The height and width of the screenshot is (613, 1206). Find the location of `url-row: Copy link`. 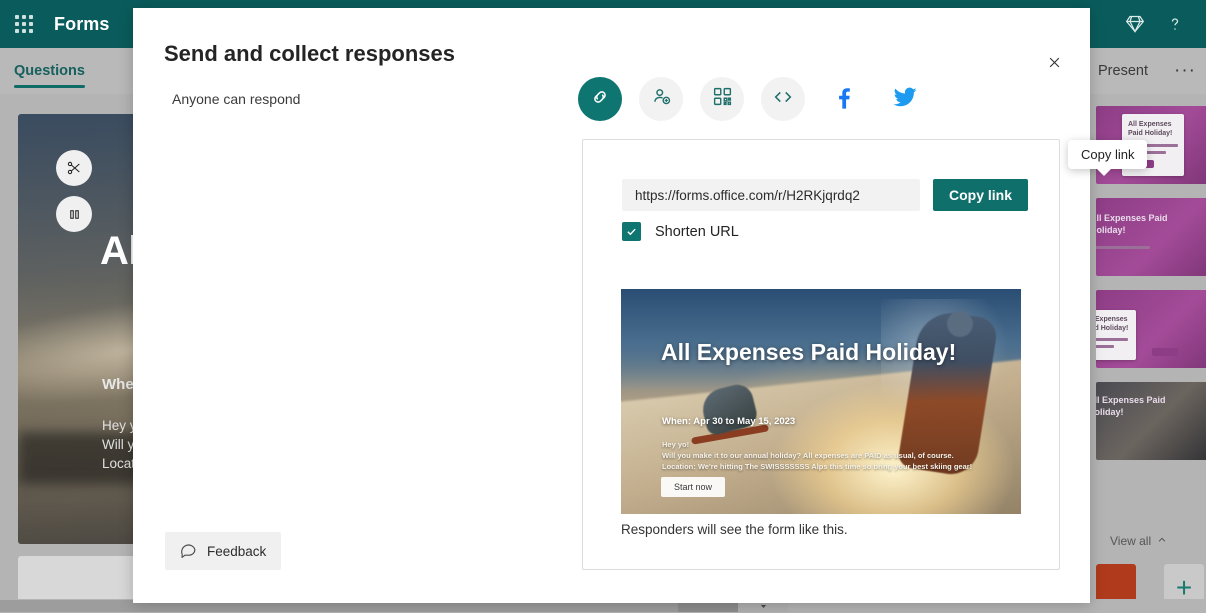

url-row: Copy link is located at coordinates (825, 195).